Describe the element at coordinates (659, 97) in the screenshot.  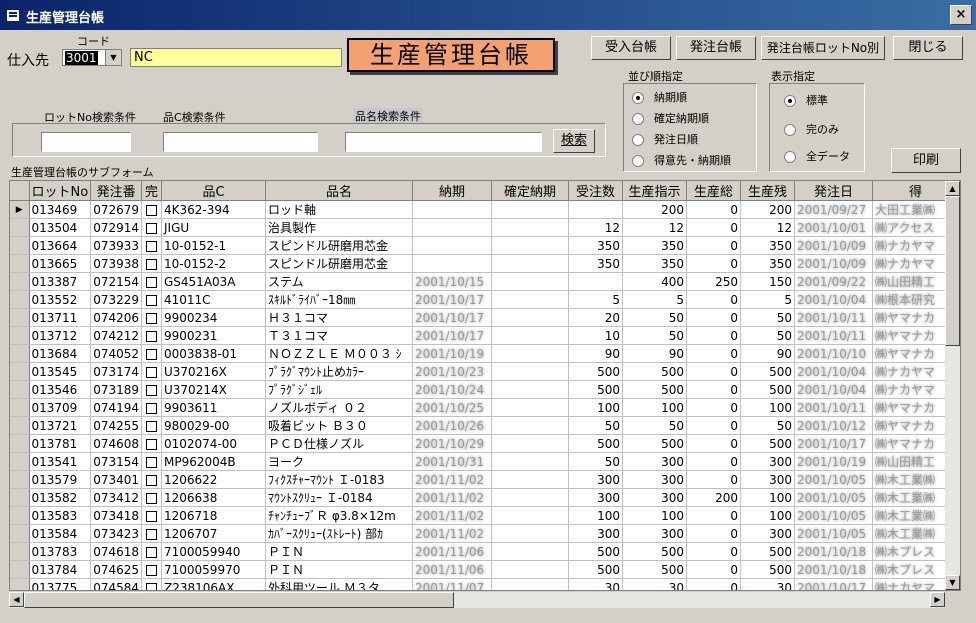
I see `sort-option-due: 納期順` at that location.